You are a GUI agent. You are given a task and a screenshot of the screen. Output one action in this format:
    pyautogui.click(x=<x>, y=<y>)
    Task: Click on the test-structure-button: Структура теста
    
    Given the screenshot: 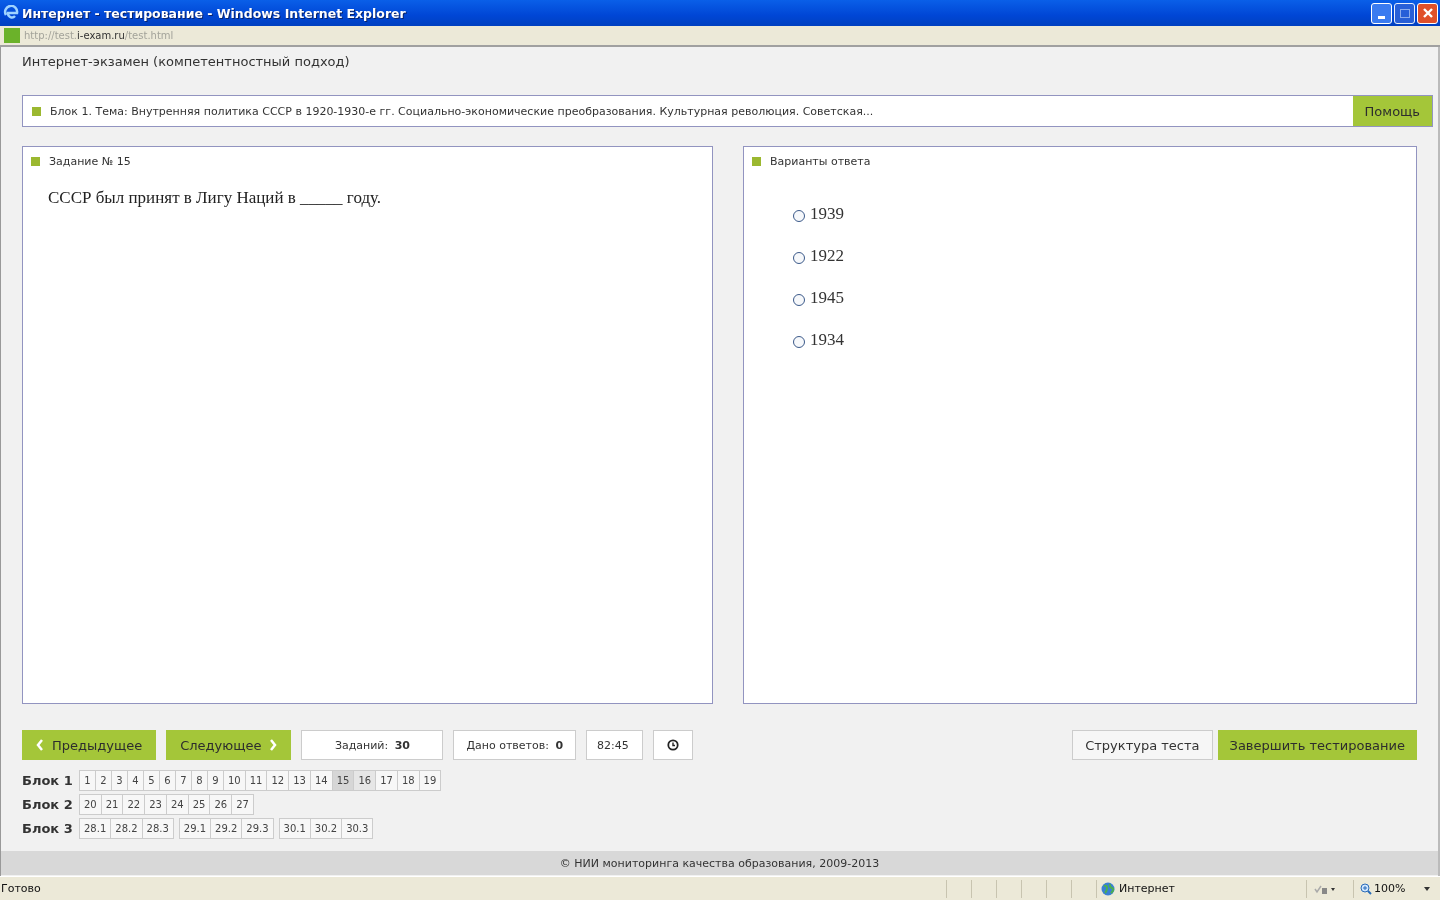 What is the action you would take?
    pyautogui.click(x=1142, y=745)
    